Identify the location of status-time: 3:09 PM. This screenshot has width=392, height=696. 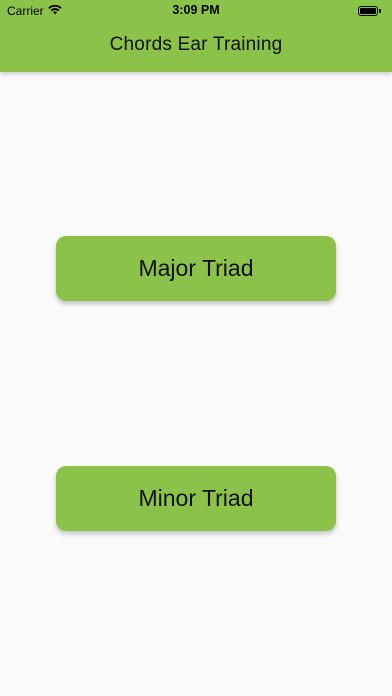
(196, 10).